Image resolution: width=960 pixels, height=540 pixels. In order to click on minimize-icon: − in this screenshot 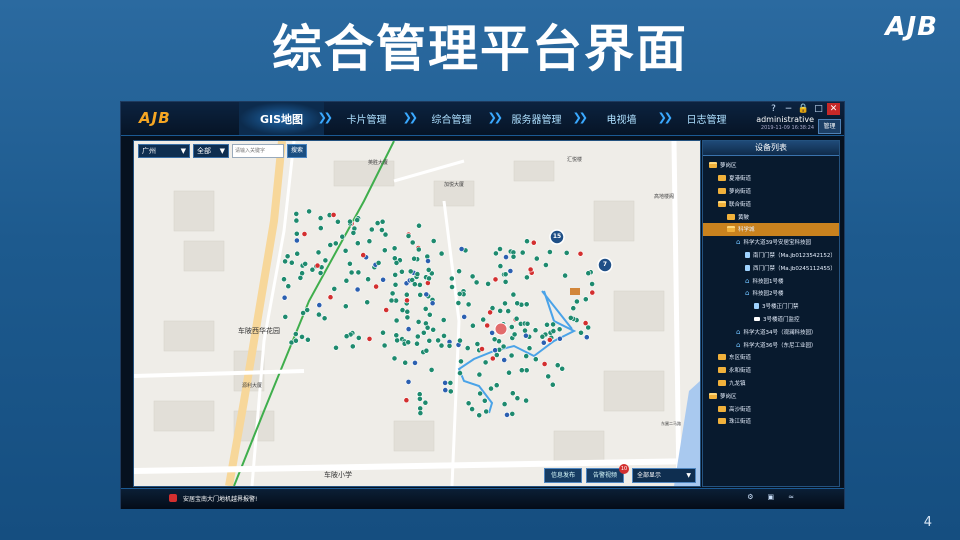, I will do `click(788, 109)`.